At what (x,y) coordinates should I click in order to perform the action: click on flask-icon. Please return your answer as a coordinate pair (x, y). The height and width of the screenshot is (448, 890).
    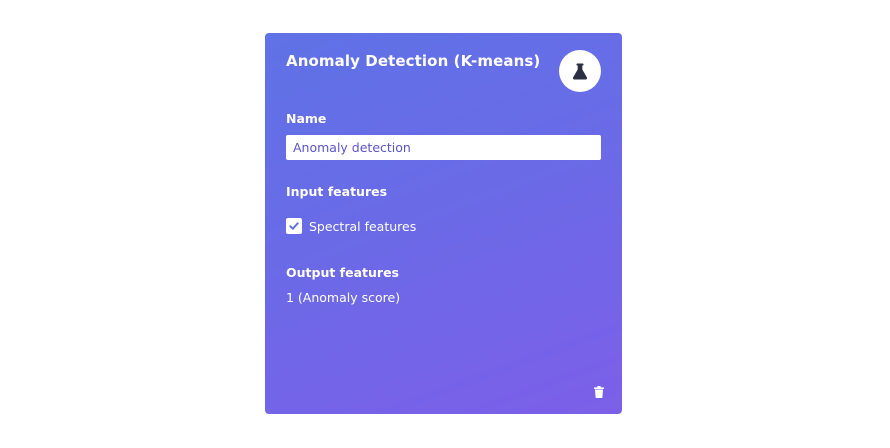
    Looking at the image, I should click on (580, 71).